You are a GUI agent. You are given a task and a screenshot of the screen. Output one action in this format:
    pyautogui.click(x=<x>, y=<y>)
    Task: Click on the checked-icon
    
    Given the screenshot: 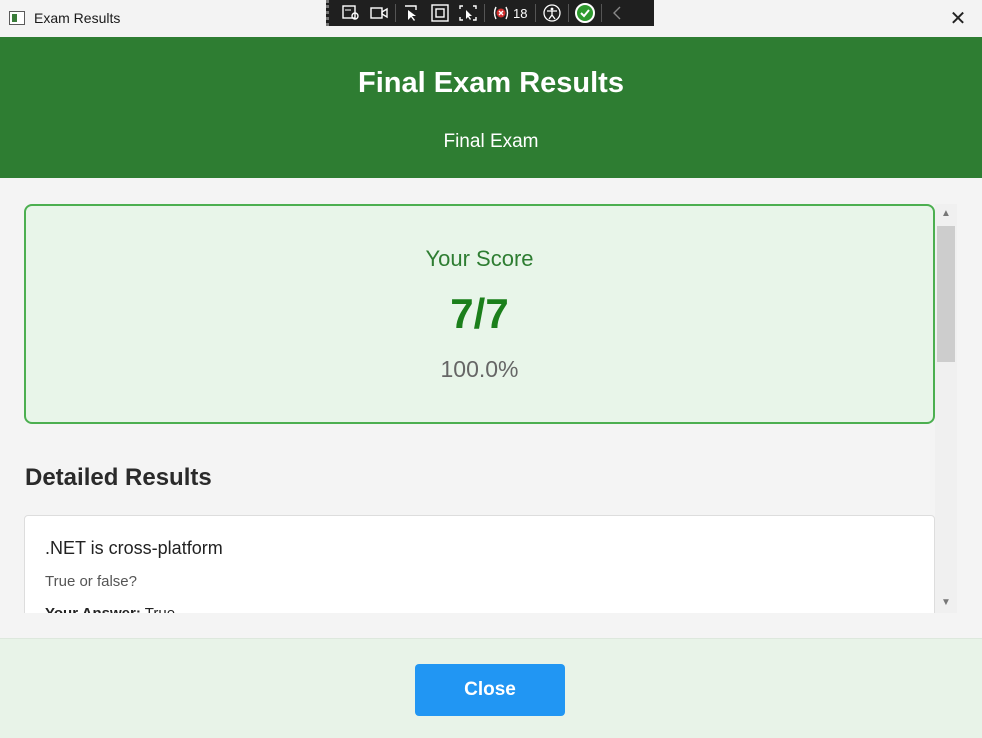 What is the action you would take?
    pyautogui.click(x=585, y=13)
    